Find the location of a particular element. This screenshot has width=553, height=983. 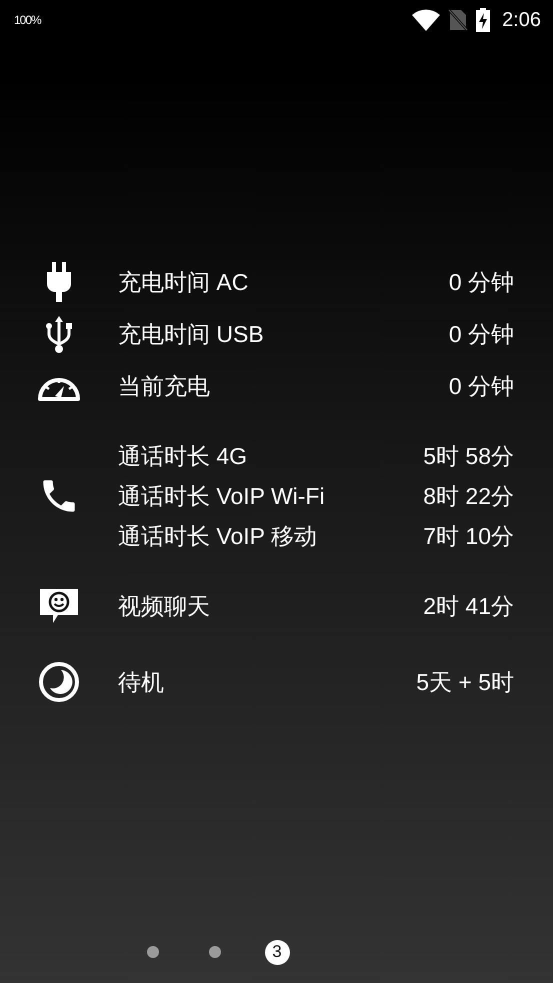

battery-percent: 100% is located at coordinates (27, 20).